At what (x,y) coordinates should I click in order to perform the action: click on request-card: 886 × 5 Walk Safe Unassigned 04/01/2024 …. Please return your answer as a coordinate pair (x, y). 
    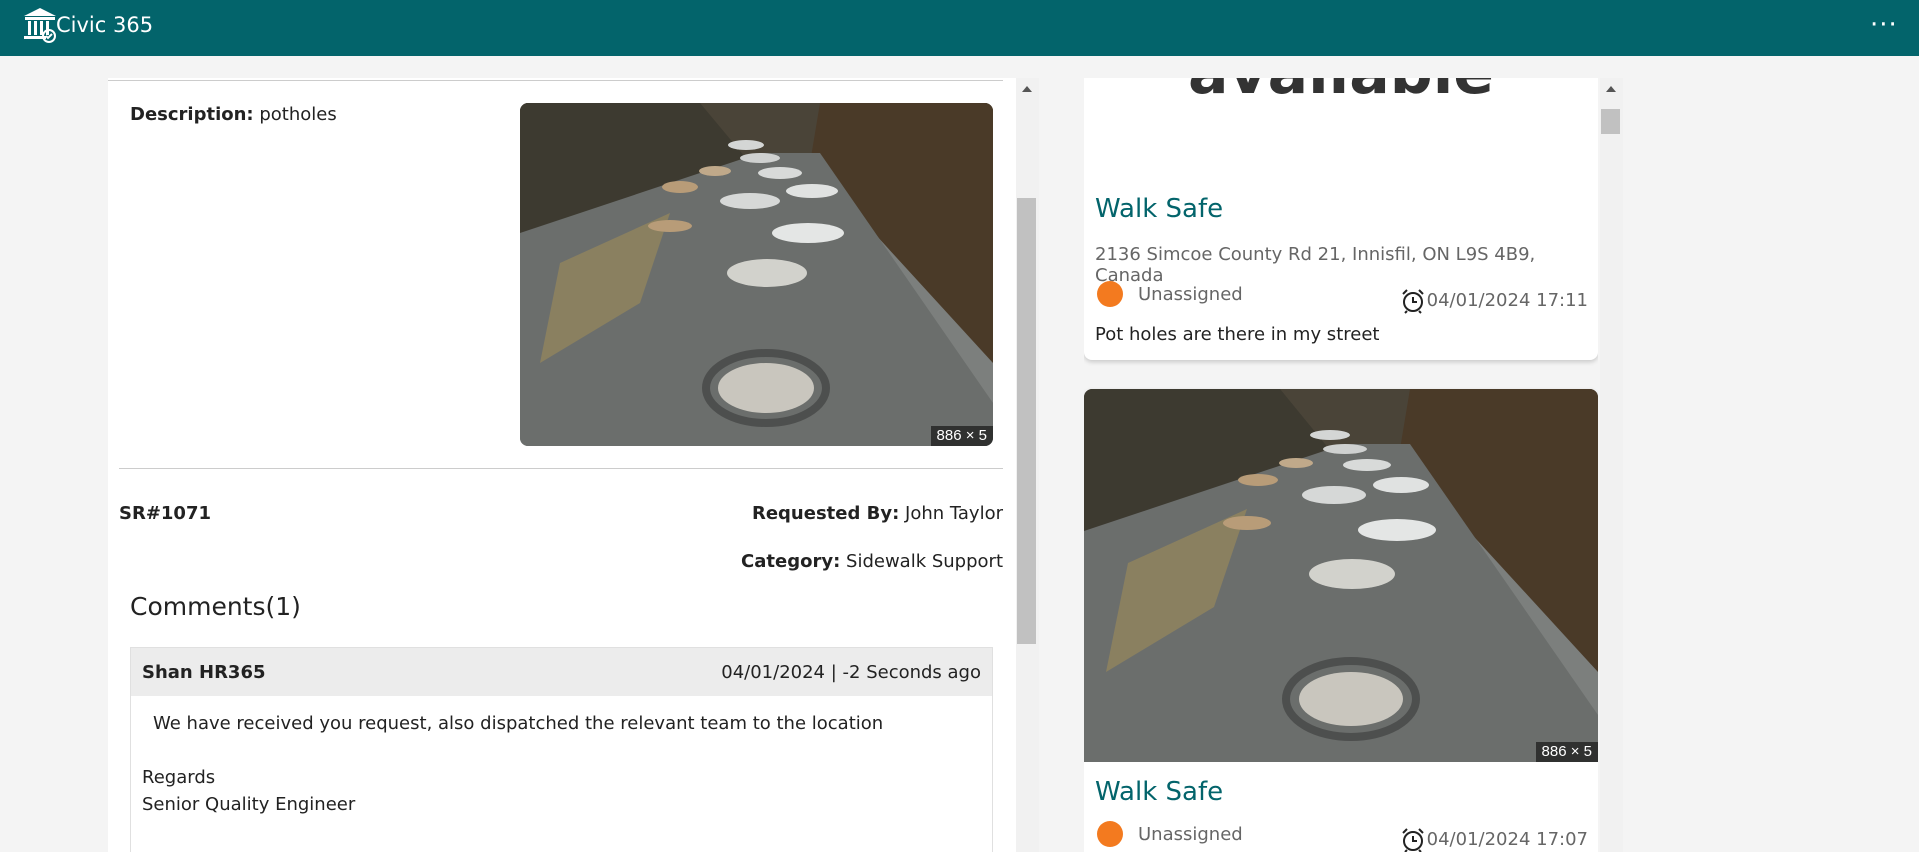
    Looking at the image, I should click on (1341, 620).